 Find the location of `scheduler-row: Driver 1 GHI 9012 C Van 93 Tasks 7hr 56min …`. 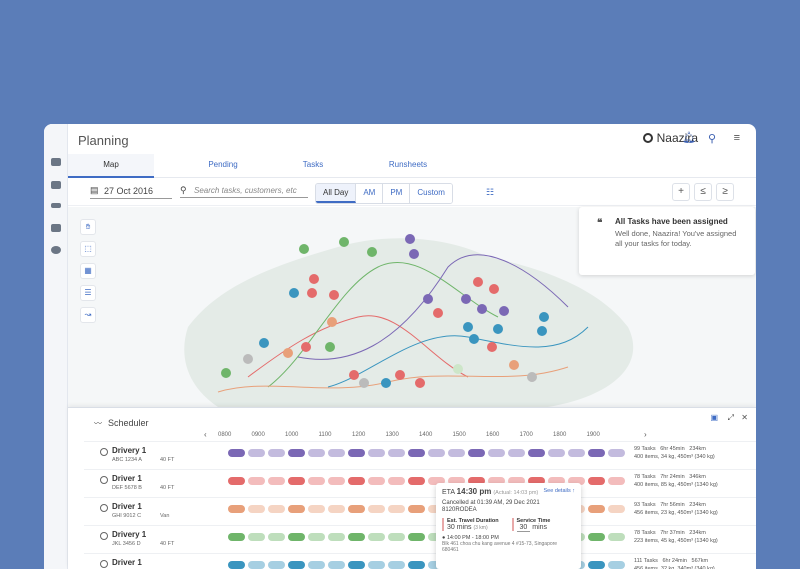

scheduler-row: Driver 1 GHI 9012 C Van 93 Tasks 7hr 56min … is located at coordinates (420, 511).